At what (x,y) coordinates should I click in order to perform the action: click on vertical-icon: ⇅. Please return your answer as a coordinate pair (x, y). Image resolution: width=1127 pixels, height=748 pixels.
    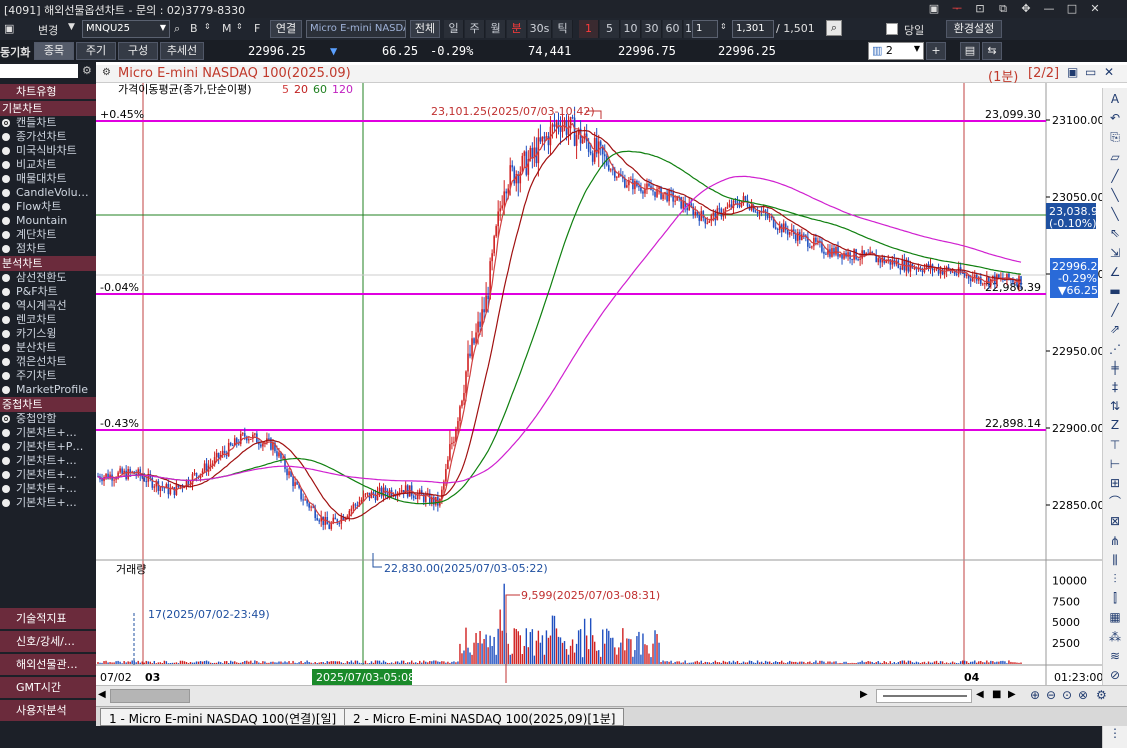
    Looking at the image, I should click on (1115, 406).